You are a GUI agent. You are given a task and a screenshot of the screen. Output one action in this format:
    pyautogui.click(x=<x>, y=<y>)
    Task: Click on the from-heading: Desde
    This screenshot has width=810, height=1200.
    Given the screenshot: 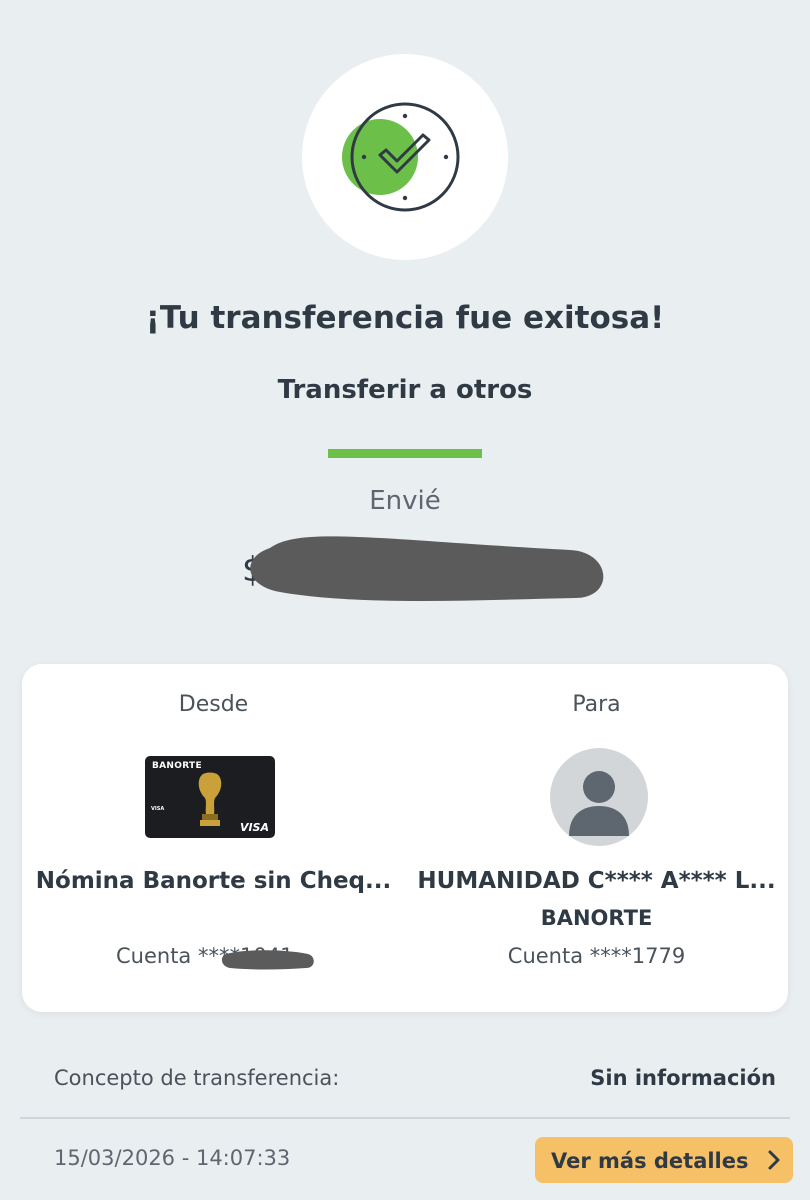 What is the action you would take?
    pyautogui.click(x=213, y=704)
    